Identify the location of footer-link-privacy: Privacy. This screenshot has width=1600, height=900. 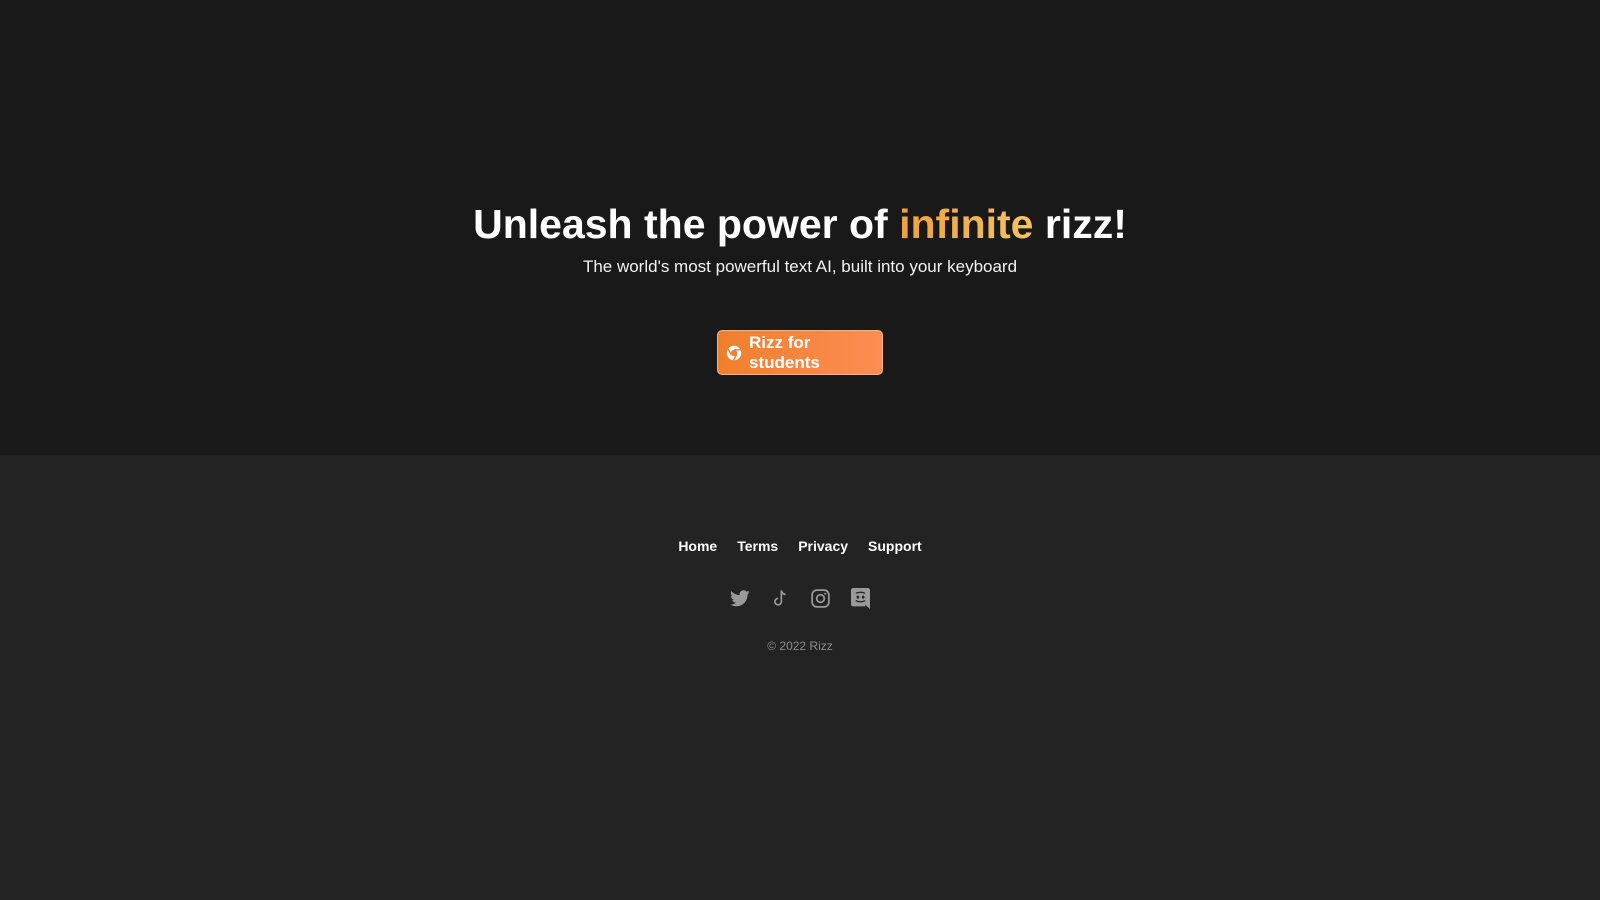
(823, 546).